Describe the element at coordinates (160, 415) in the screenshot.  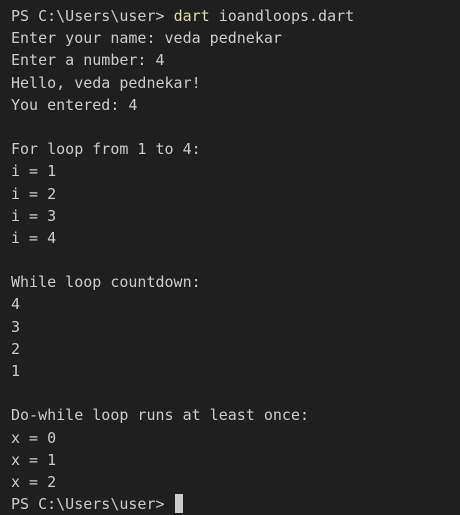
I see `output-line: Do-while loop runs at least once:` at that location.